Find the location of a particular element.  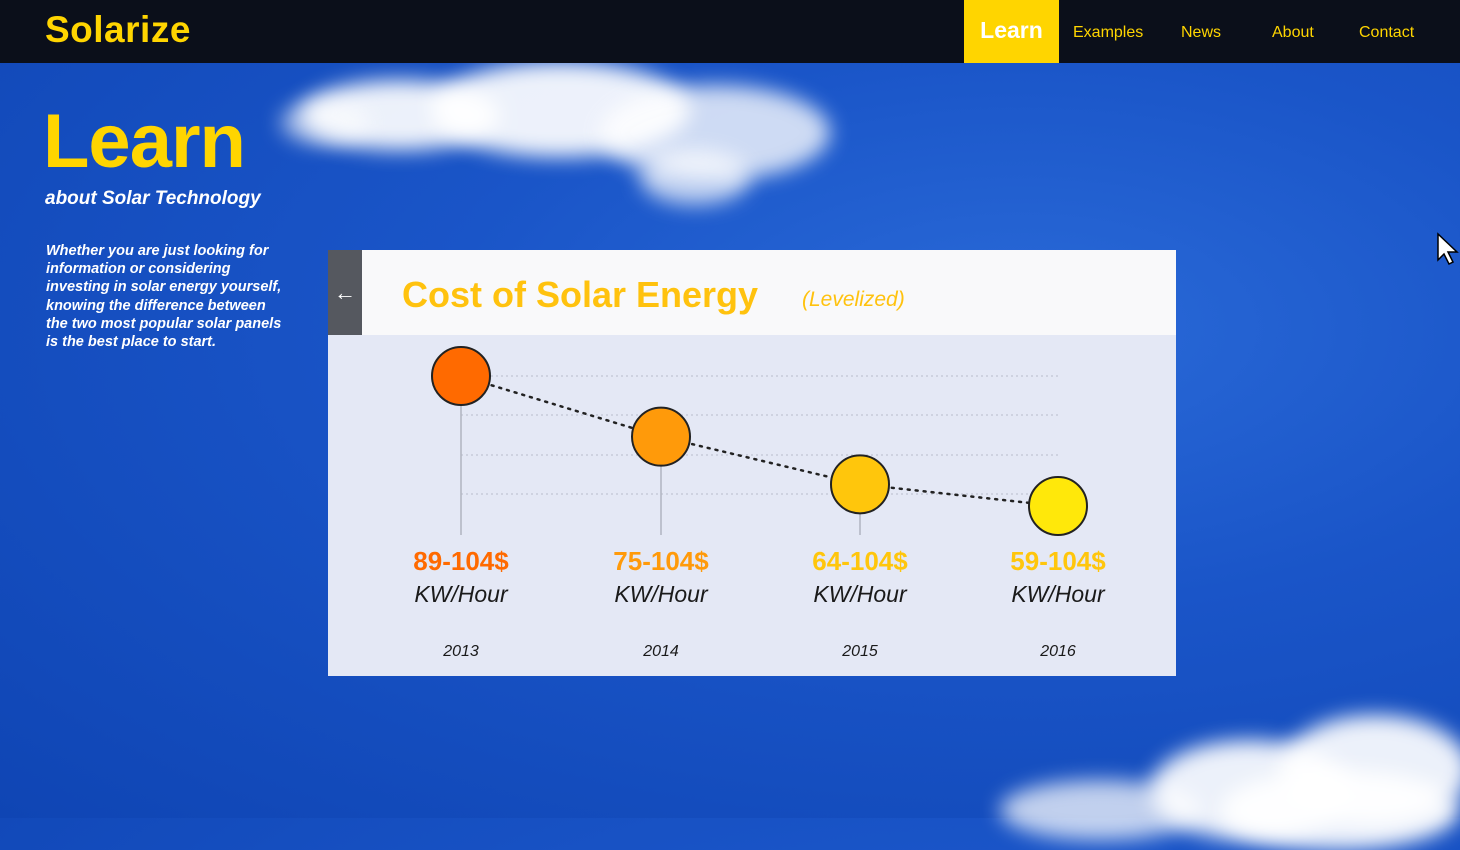

mouse-cursor-icon is located at coordinates (1448, 249).